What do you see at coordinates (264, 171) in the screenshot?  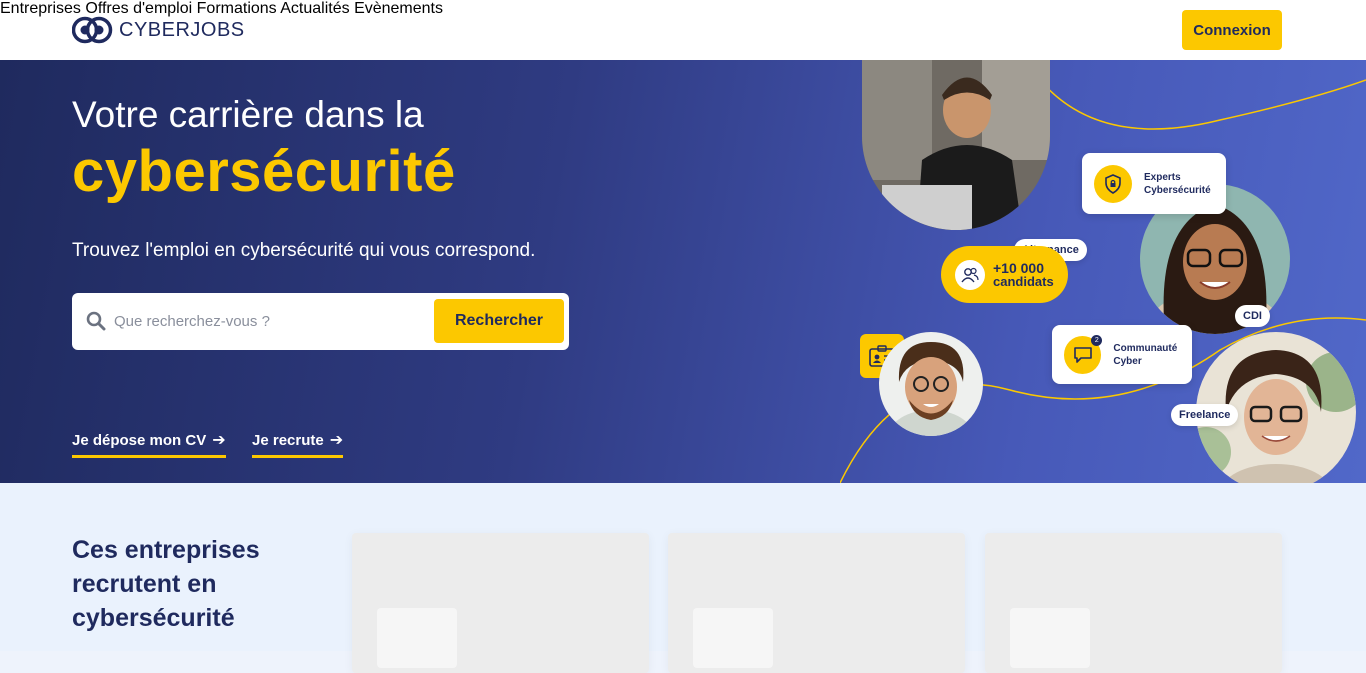 I see `hero-title-line2: cybersécurité` at bounding box center [264, 171].